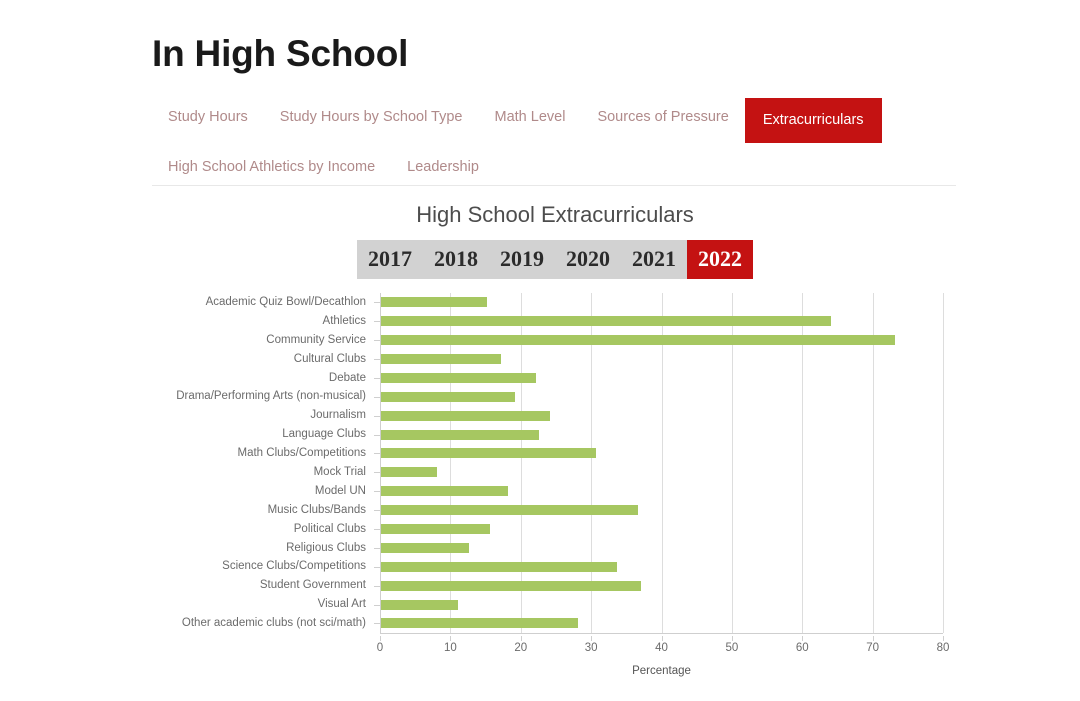  I want to click on chart-row: Religious Clubs, so click(555, 547).